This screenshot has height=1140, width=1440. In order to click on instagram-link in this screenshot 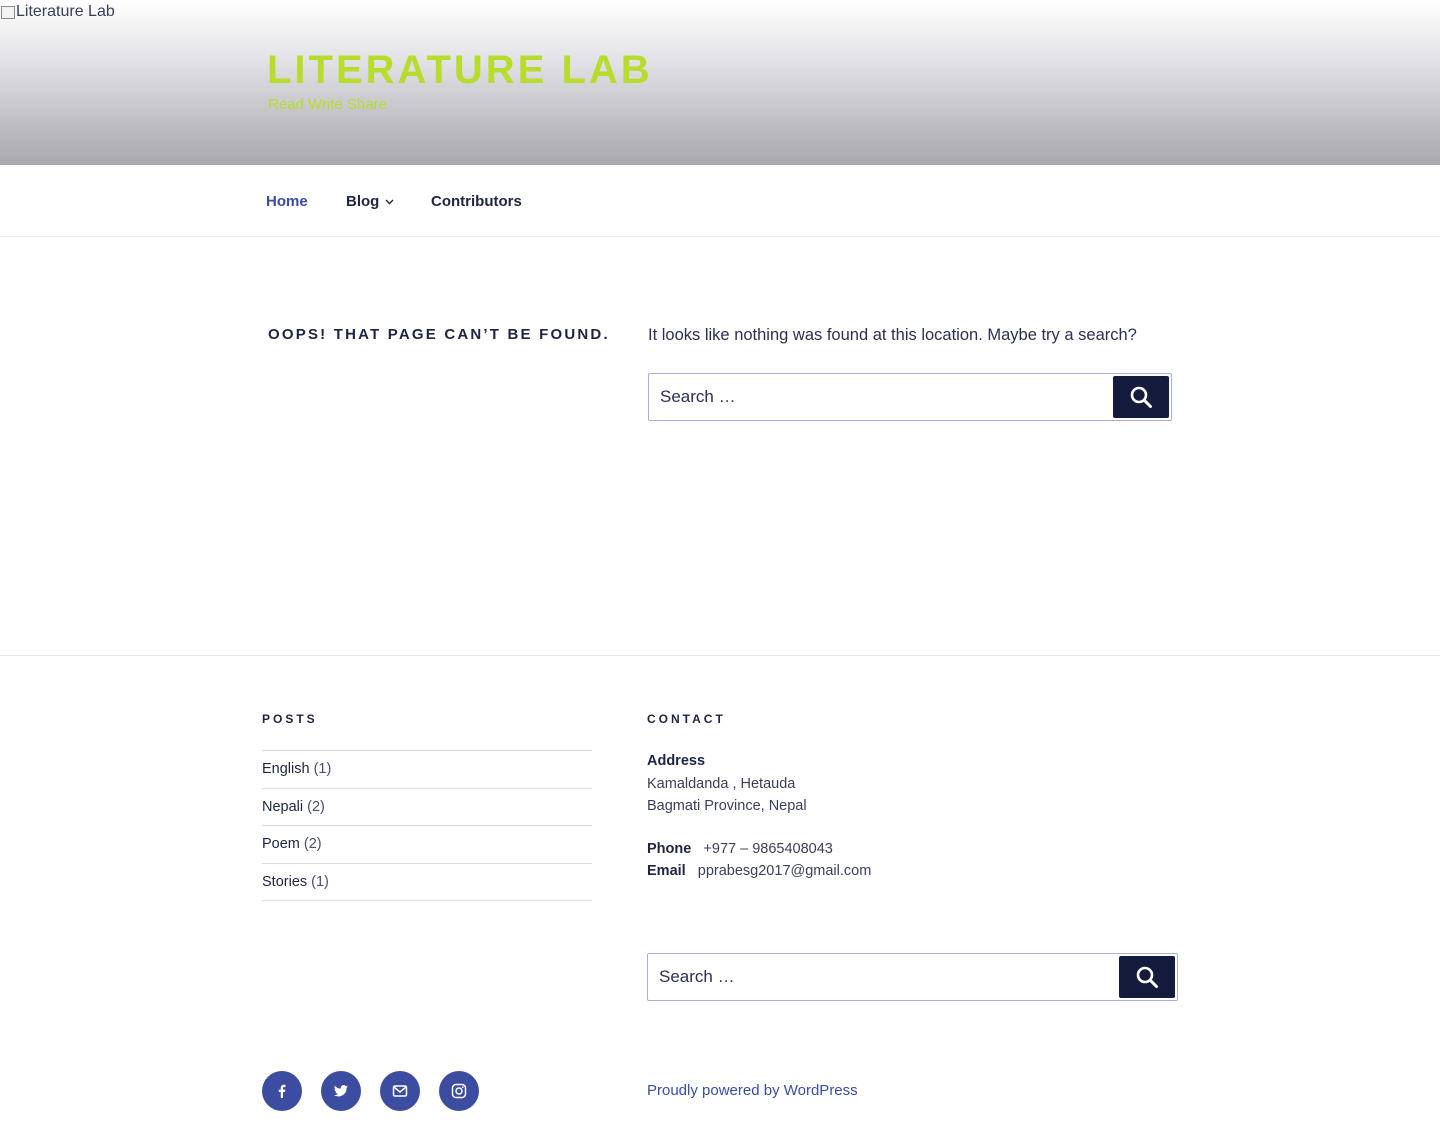, I will do `click(459, 1091)`.